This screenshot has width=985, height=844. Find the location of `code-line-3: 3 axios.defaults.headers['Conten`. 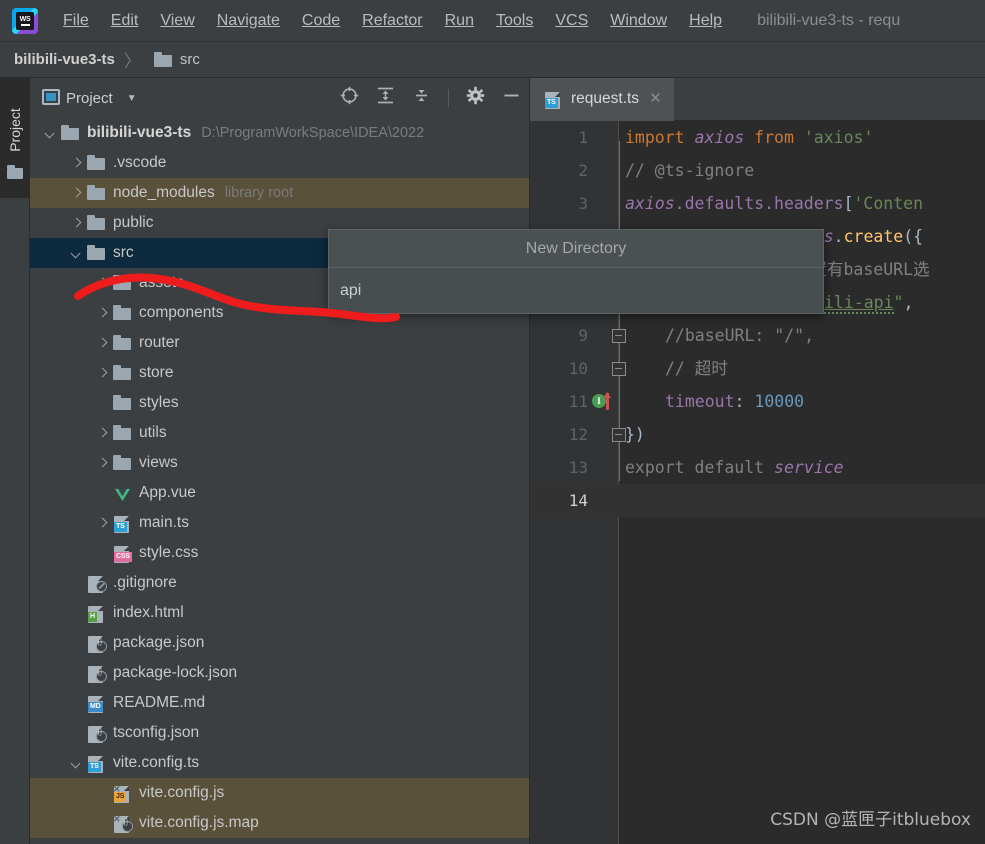

code-line-3: 3 axios.defaults.headers['Conten is located at coordinates (757, 203).